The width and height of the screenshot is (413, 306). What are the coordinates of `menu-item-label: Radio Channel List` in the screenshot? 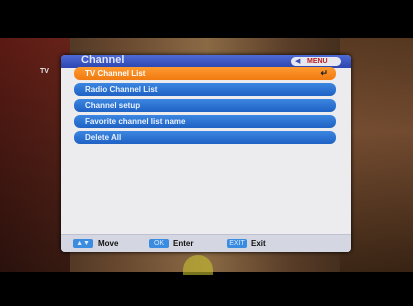 It's located at (121, 89).